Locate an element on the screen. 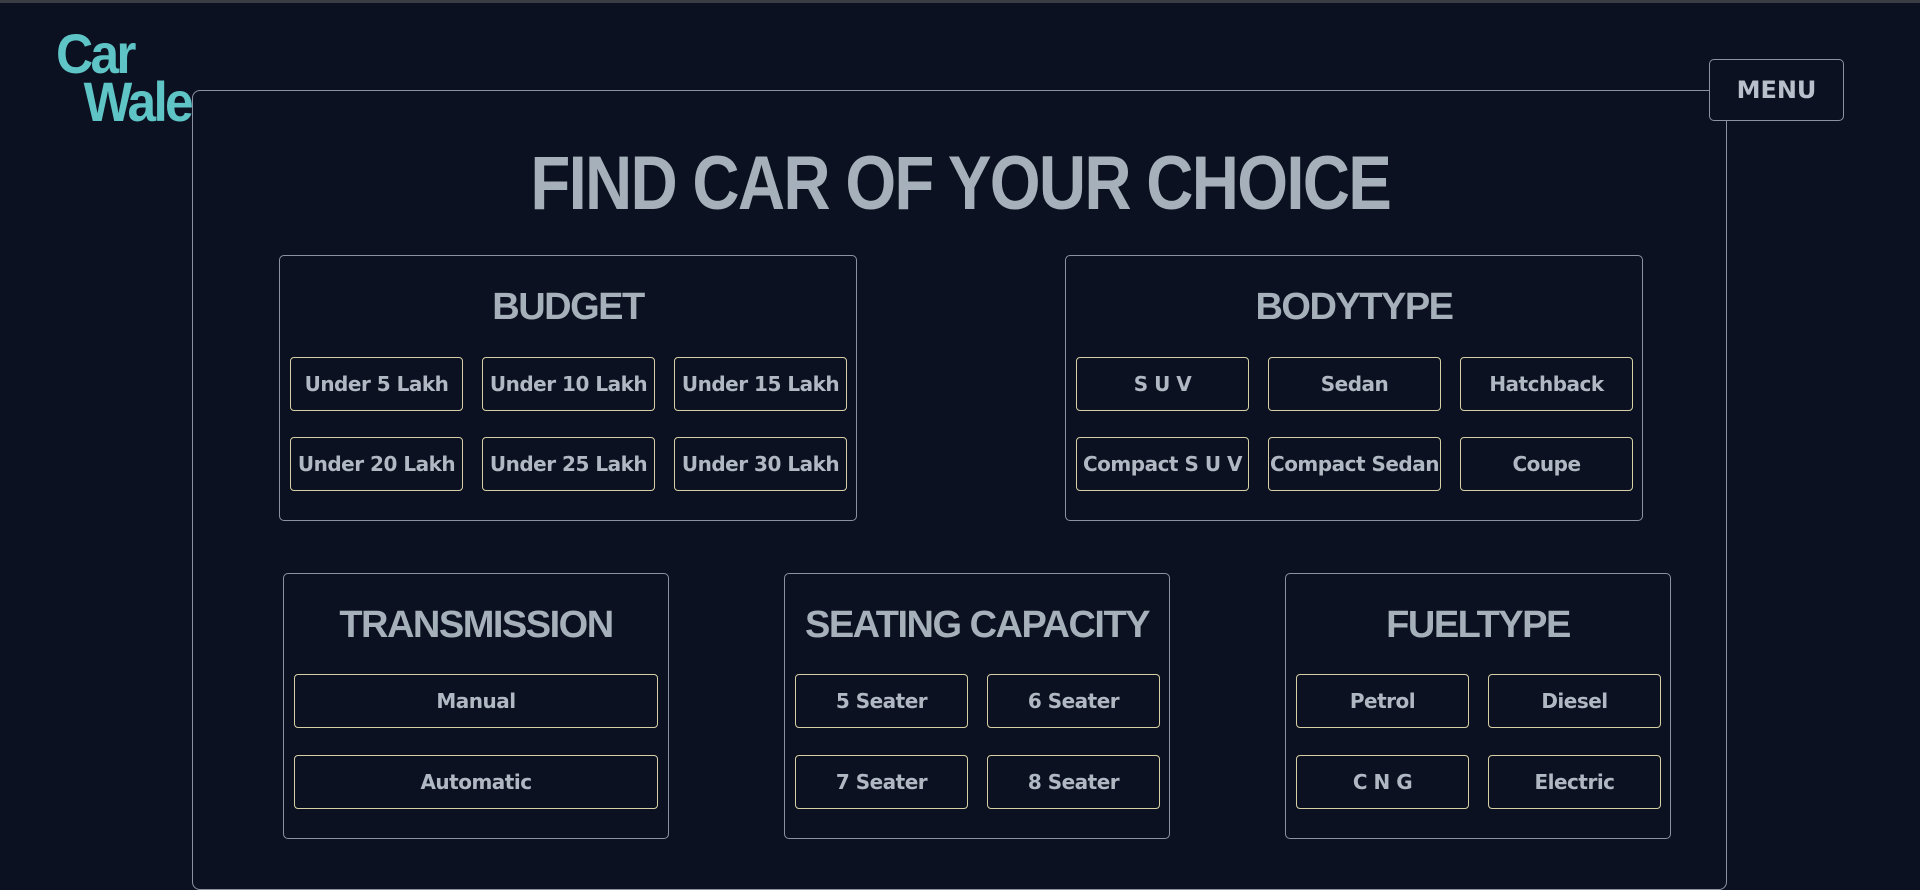 This screenshot has width=1920, height=890. bodytype-suv-button: S U V is located at coordinates (1162, 384).